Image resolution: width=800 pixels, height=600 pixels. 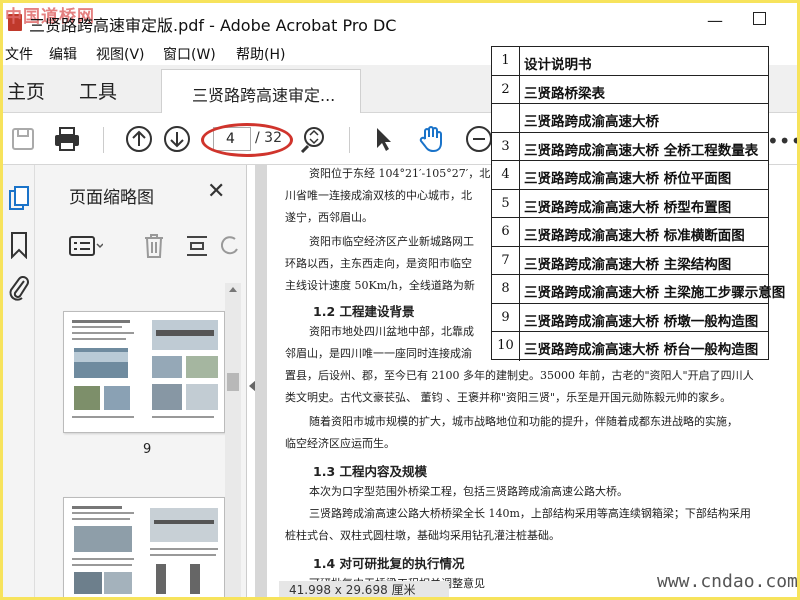 I want to click on row-number: 9, so click(x=506, y=317).